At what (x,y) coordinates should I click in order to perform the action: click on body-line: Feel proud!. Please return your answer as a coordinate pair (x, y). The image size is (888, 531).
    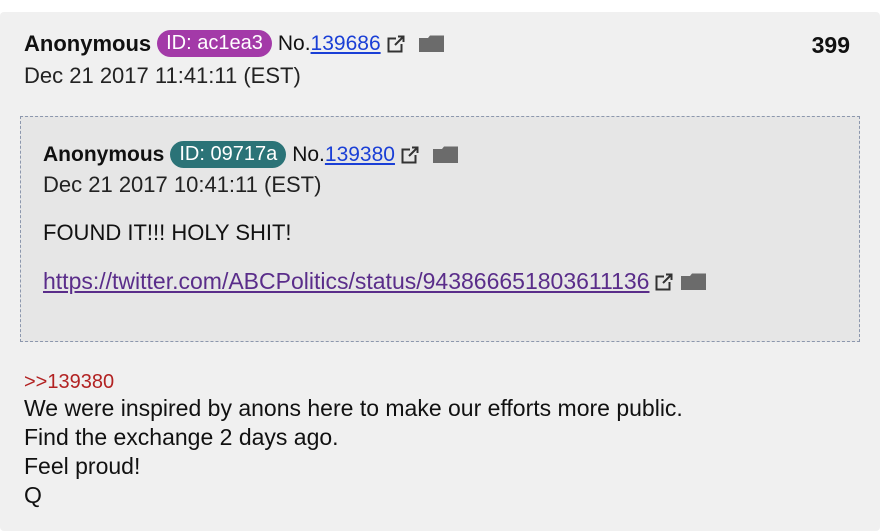
    Looking at the image, I should click on (82, 466).